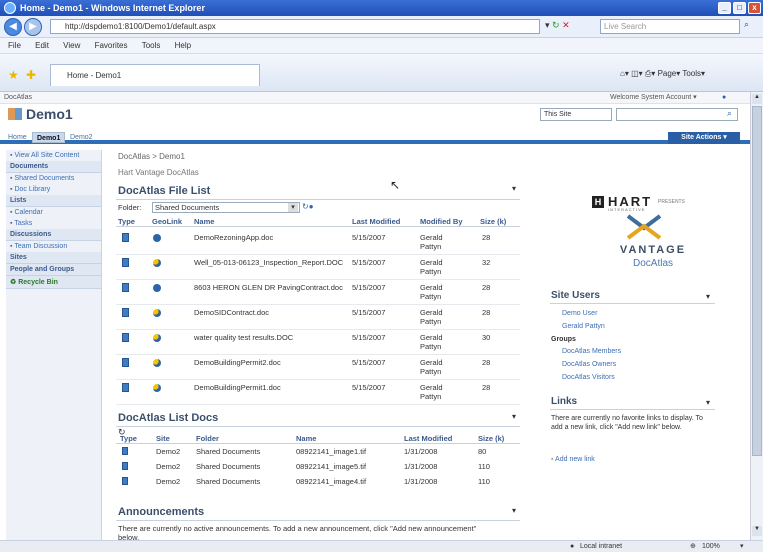 The height and width of the screenshot is (552, 763). I want to click on file-name-link: DemoSIDContract.doc, so click(269, 312).